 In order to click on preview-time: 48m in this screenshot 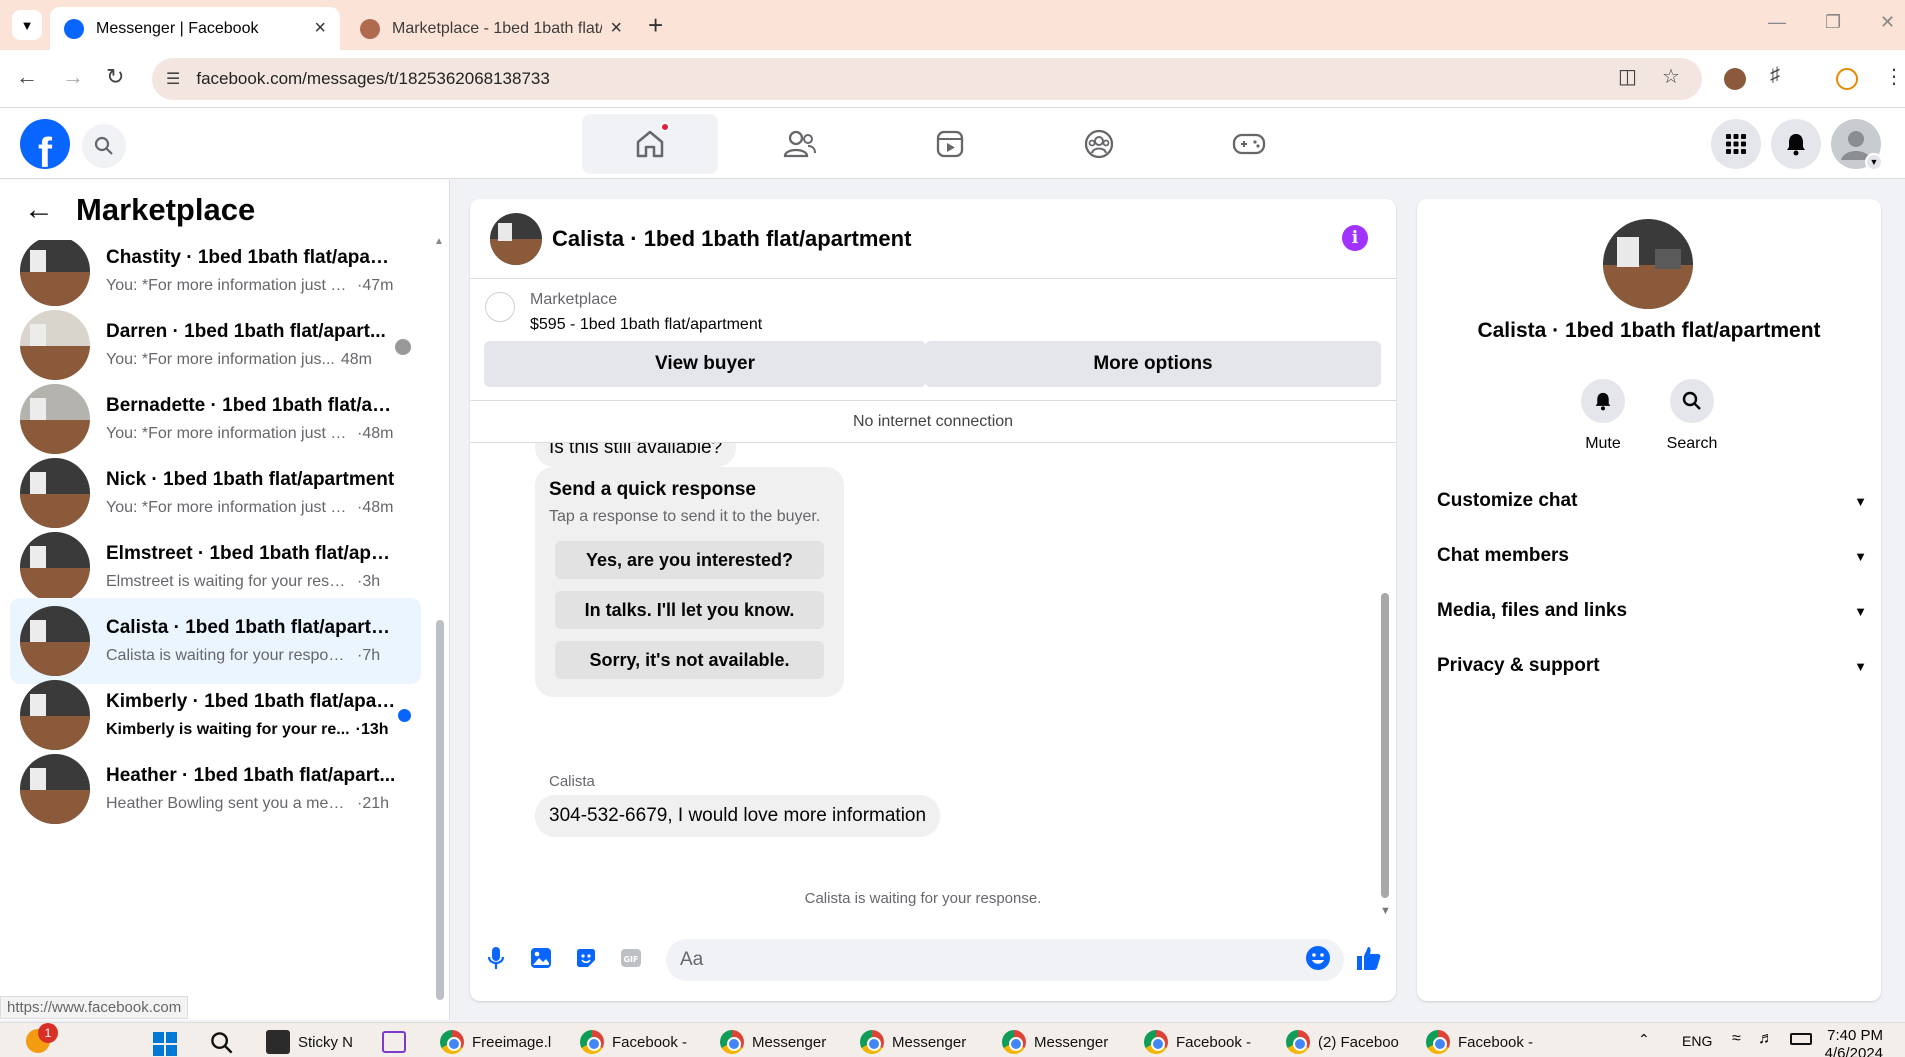, I will do `click(356, 359)`.